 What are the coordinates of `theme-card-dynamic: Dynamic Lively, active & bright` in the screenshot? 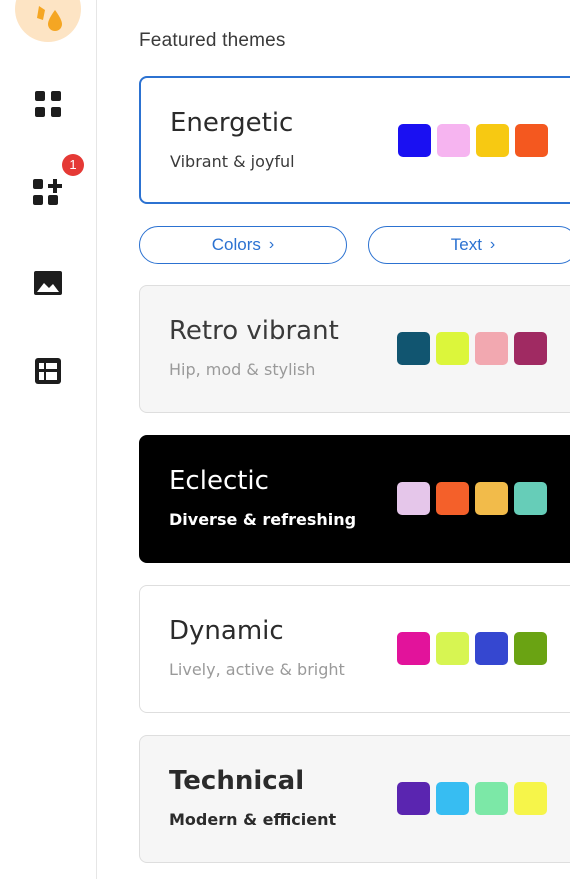 It's located at (354, 649).